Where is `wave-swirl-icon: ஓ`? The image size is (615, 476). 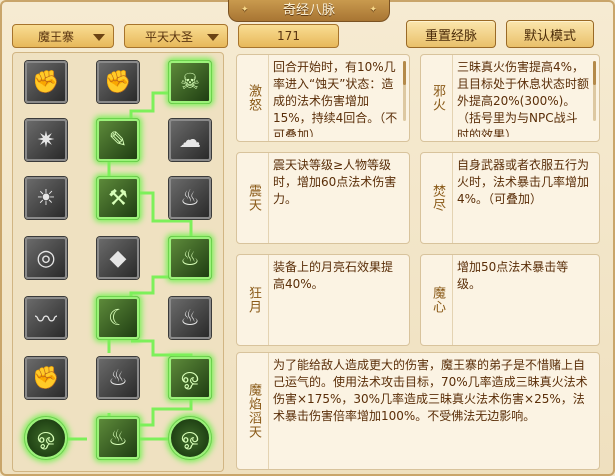
wave-swirl-icon: ஓ is located at coordinates (190, 376).